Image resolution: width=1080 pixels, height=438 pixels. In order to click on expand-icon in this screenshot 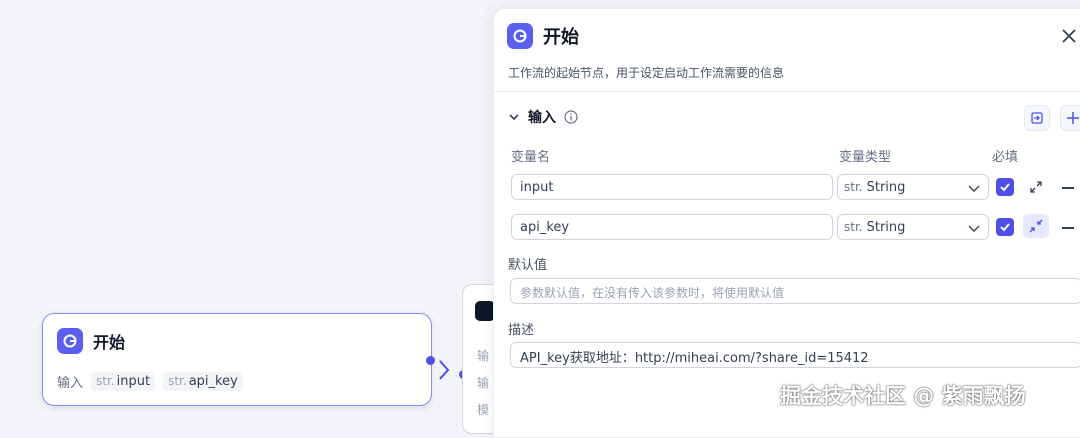, I will do `click(1036, 187)`.